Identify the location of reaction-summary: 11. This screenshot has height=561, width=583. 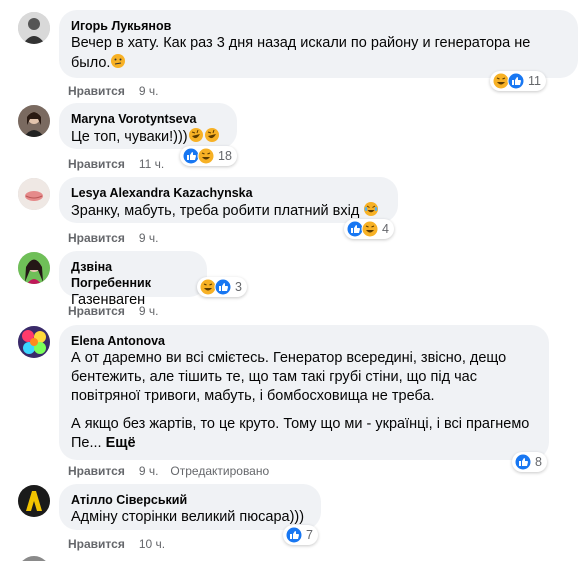
(518, 81).